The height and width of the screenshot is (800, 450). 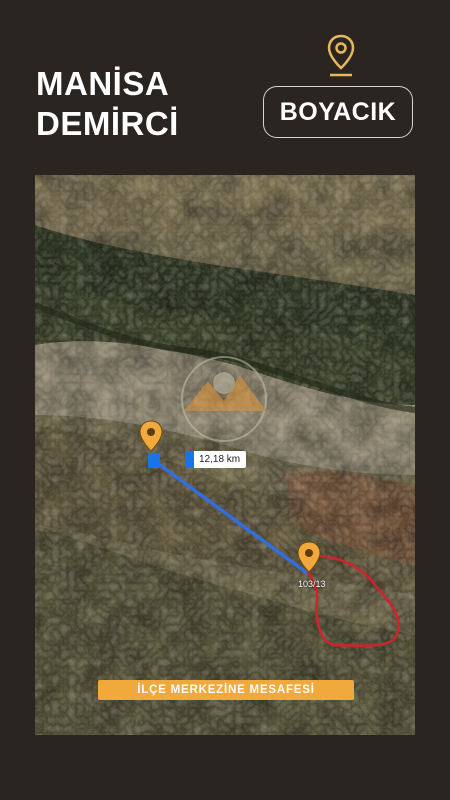 What do you see at coordinates (226, 690) in the screenshot?
I see `distance-banner: İLÇE MERKEZİNE MESAFESİ` at bounding box center [226, 690].